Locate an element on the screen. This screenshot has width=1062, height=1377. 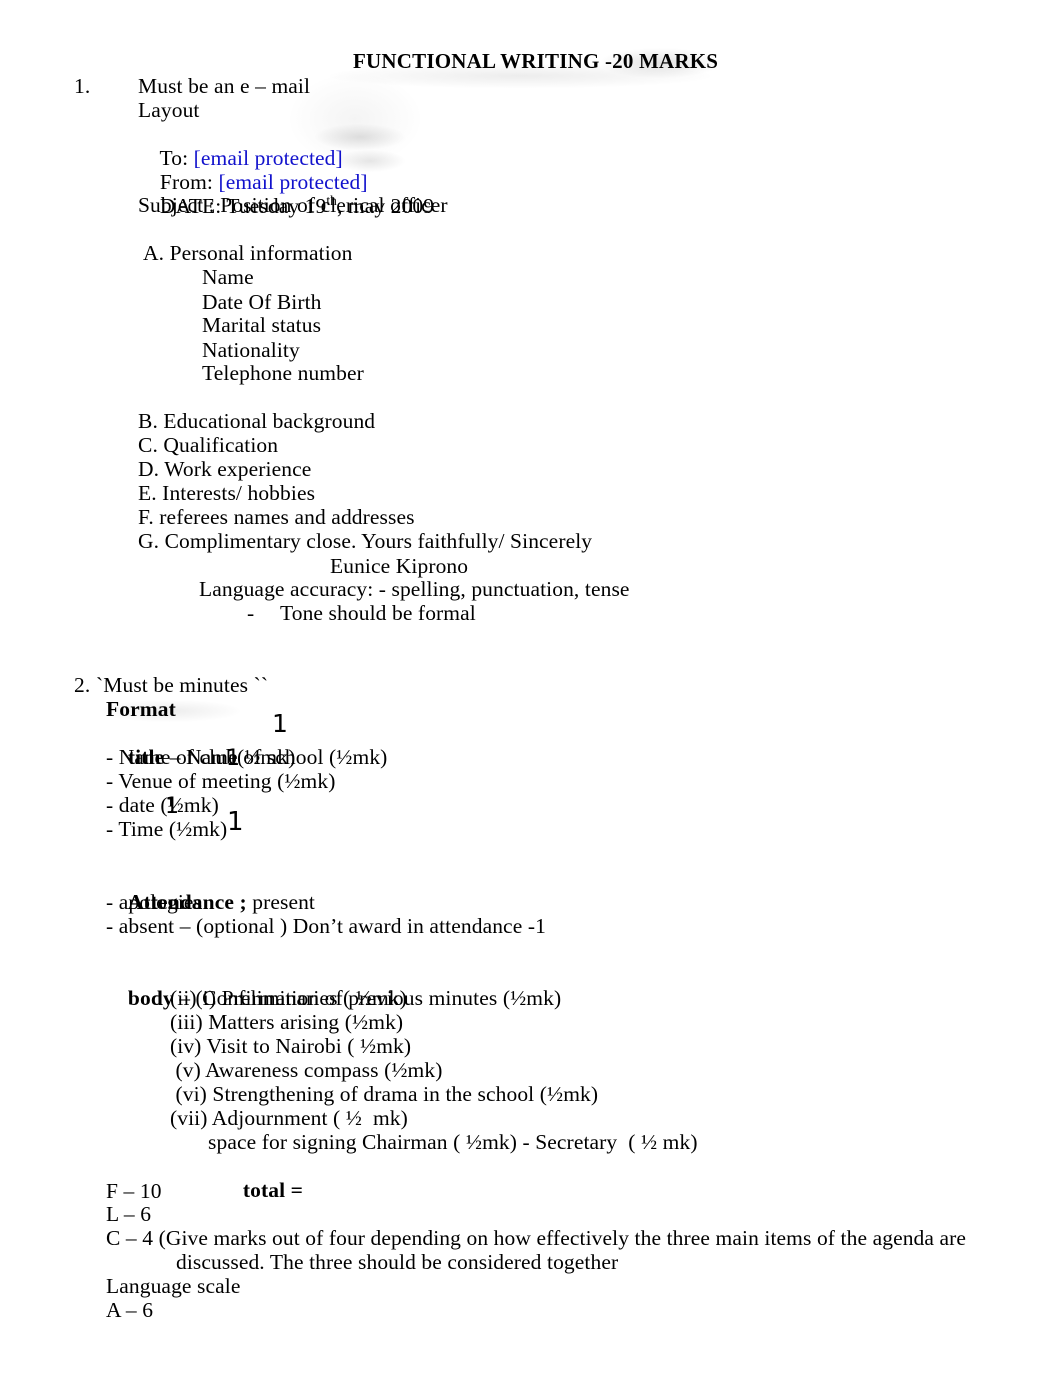
page-title: FUNCTIONAL WRITING -20 MARKS is located at coordinates (536, 61).